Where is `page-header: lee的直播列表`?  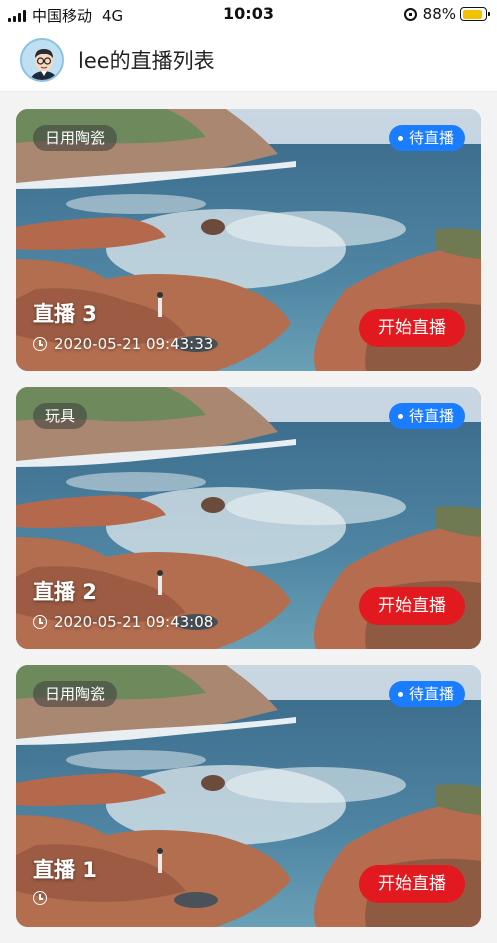
page-header: lee的直播列表 is located at coordinates (248, 60).